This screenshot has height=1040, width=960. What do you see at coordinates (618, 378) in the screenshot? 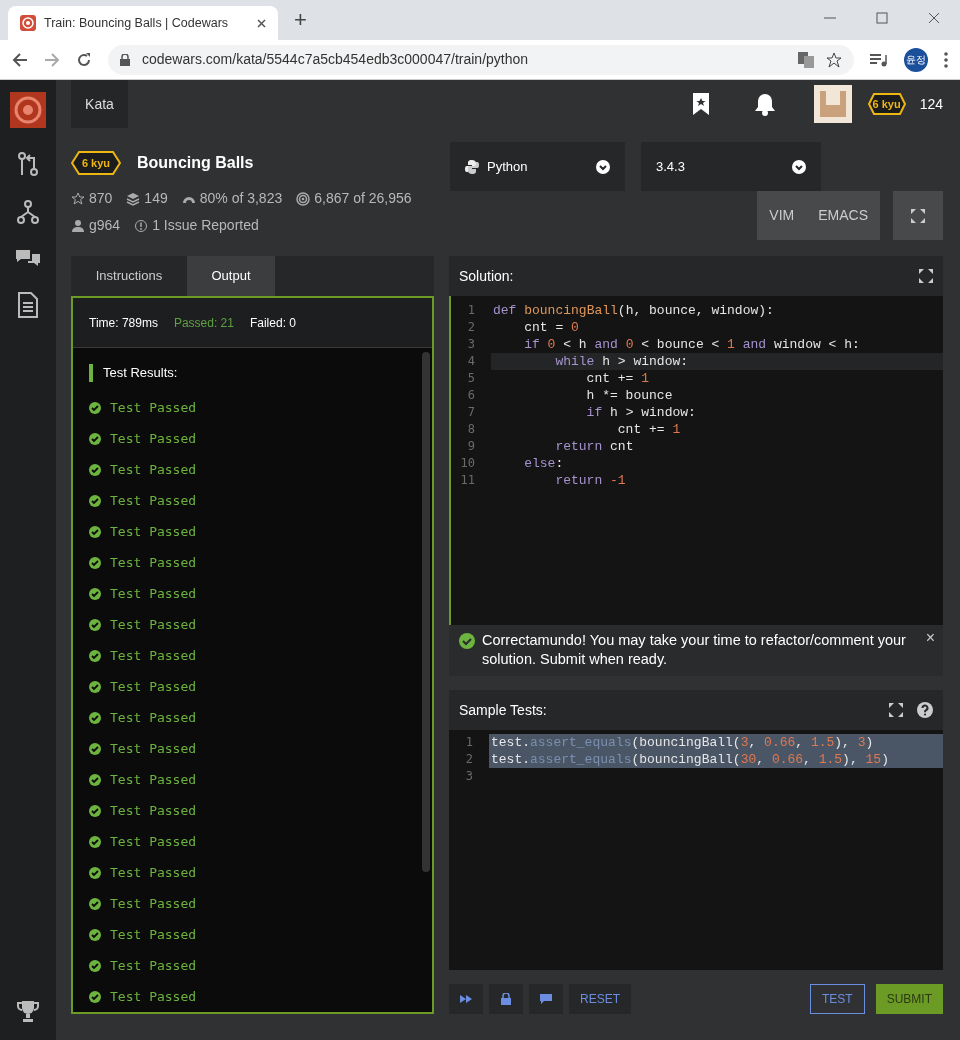
I see `code-line: cnt += 1` at bounding box center [618, 378].